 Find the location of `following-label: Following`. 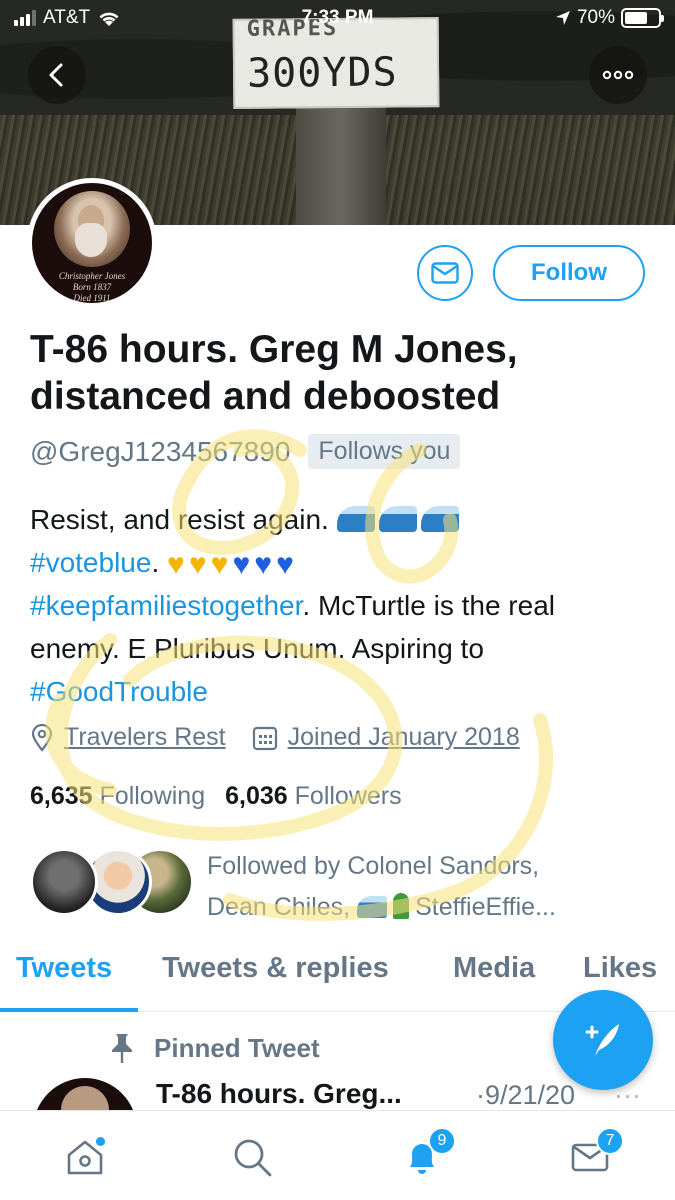

following-label: Following is located at coordinates (152, 796).